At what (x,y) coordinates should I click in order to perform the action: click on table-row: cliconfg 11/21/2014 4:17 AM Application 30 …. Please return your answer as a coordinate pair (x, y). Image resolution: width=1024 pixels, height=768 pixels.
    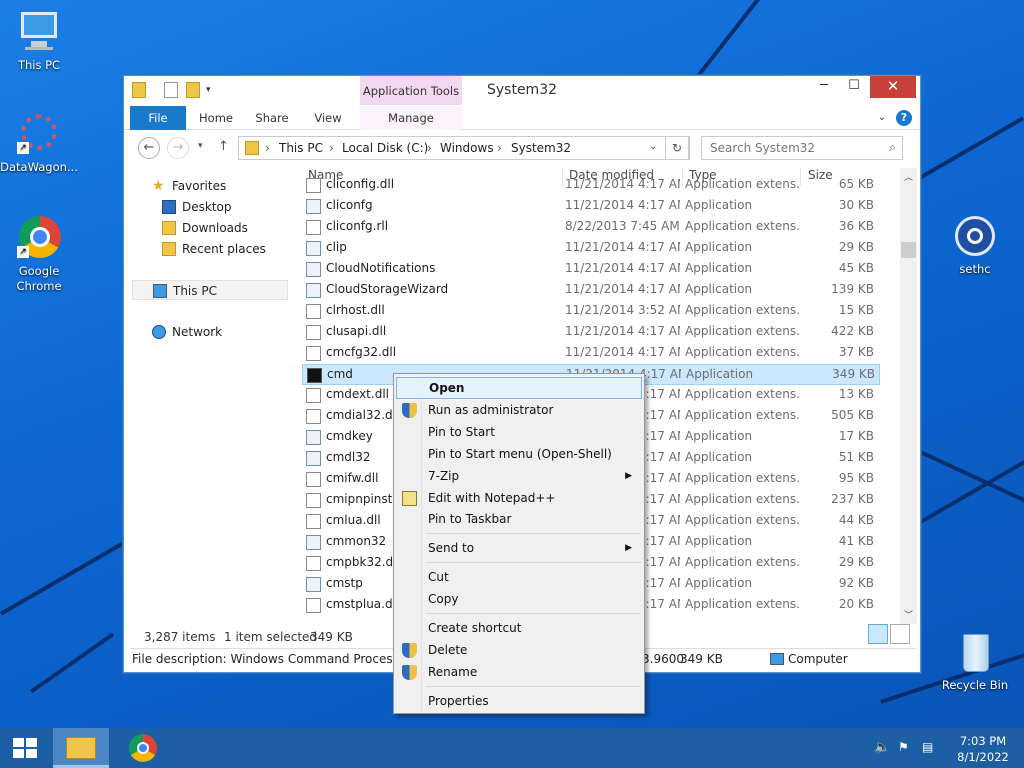
    Looking at the image, I should click on (591, 206).